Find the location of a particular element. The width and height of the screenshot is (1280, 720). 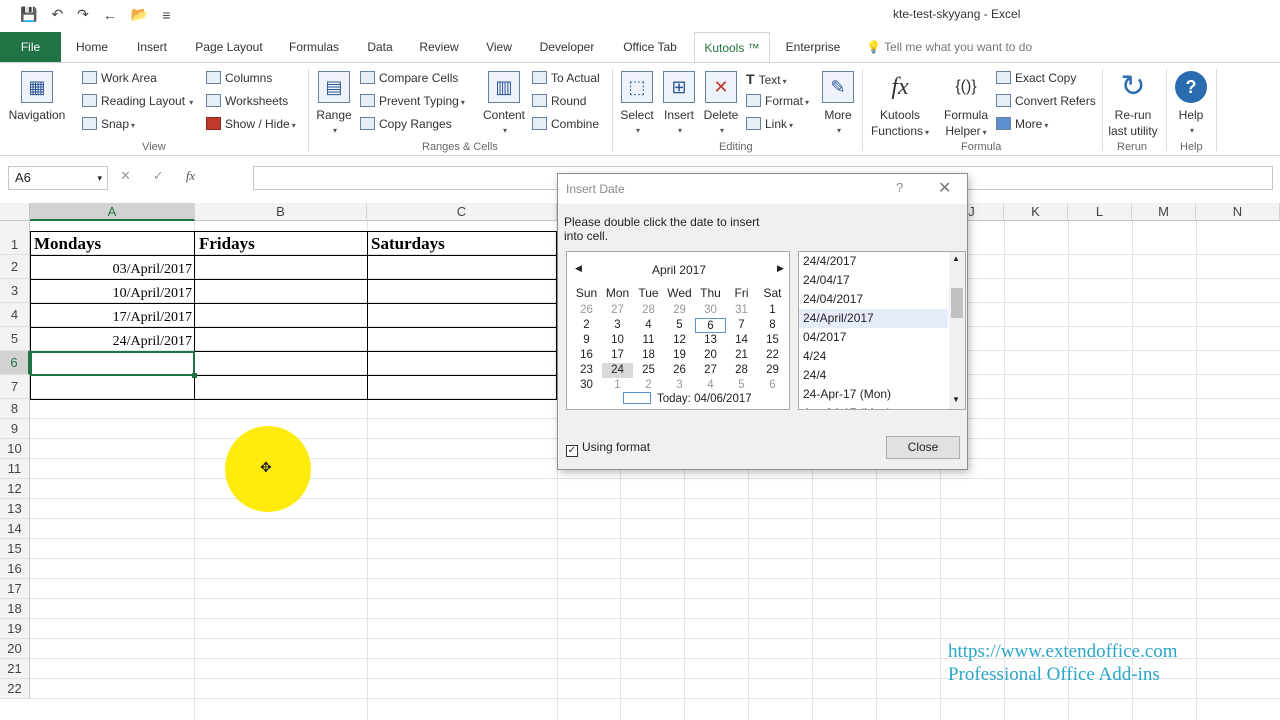

next-month-icon: ▶ is located at coordinates (780, 268).